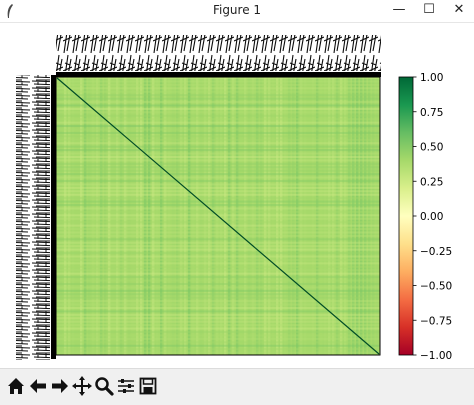  I want to click on save-icon, so click(148, 386).